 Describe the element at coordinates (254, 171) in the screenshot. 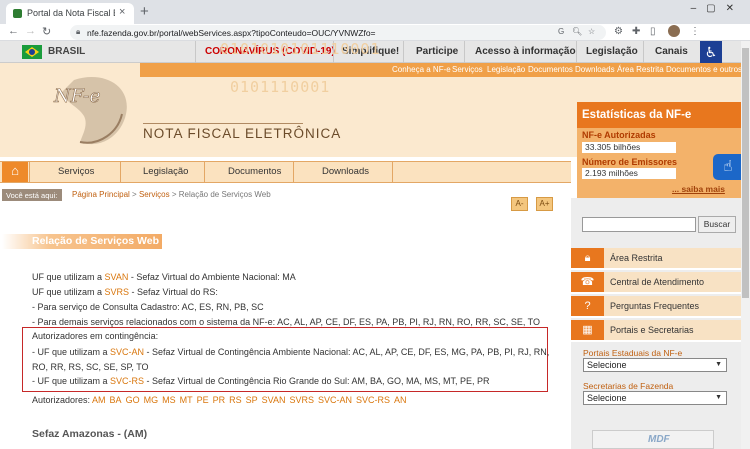

I see `menu-documentos: Documentos` at that location.